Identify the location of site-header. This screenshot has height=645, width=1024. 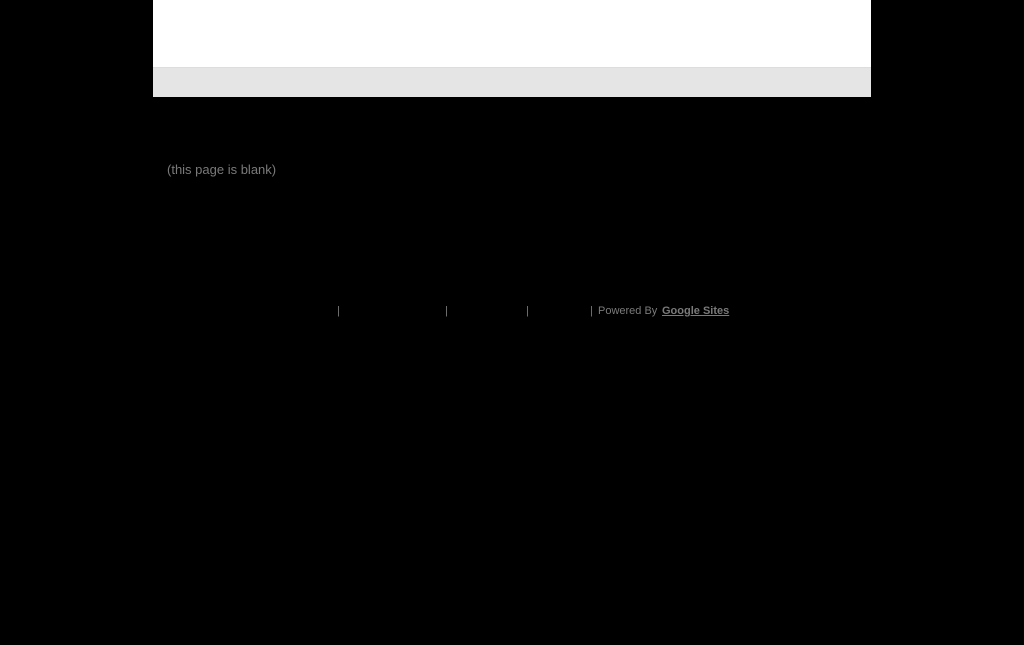
(512, 33).